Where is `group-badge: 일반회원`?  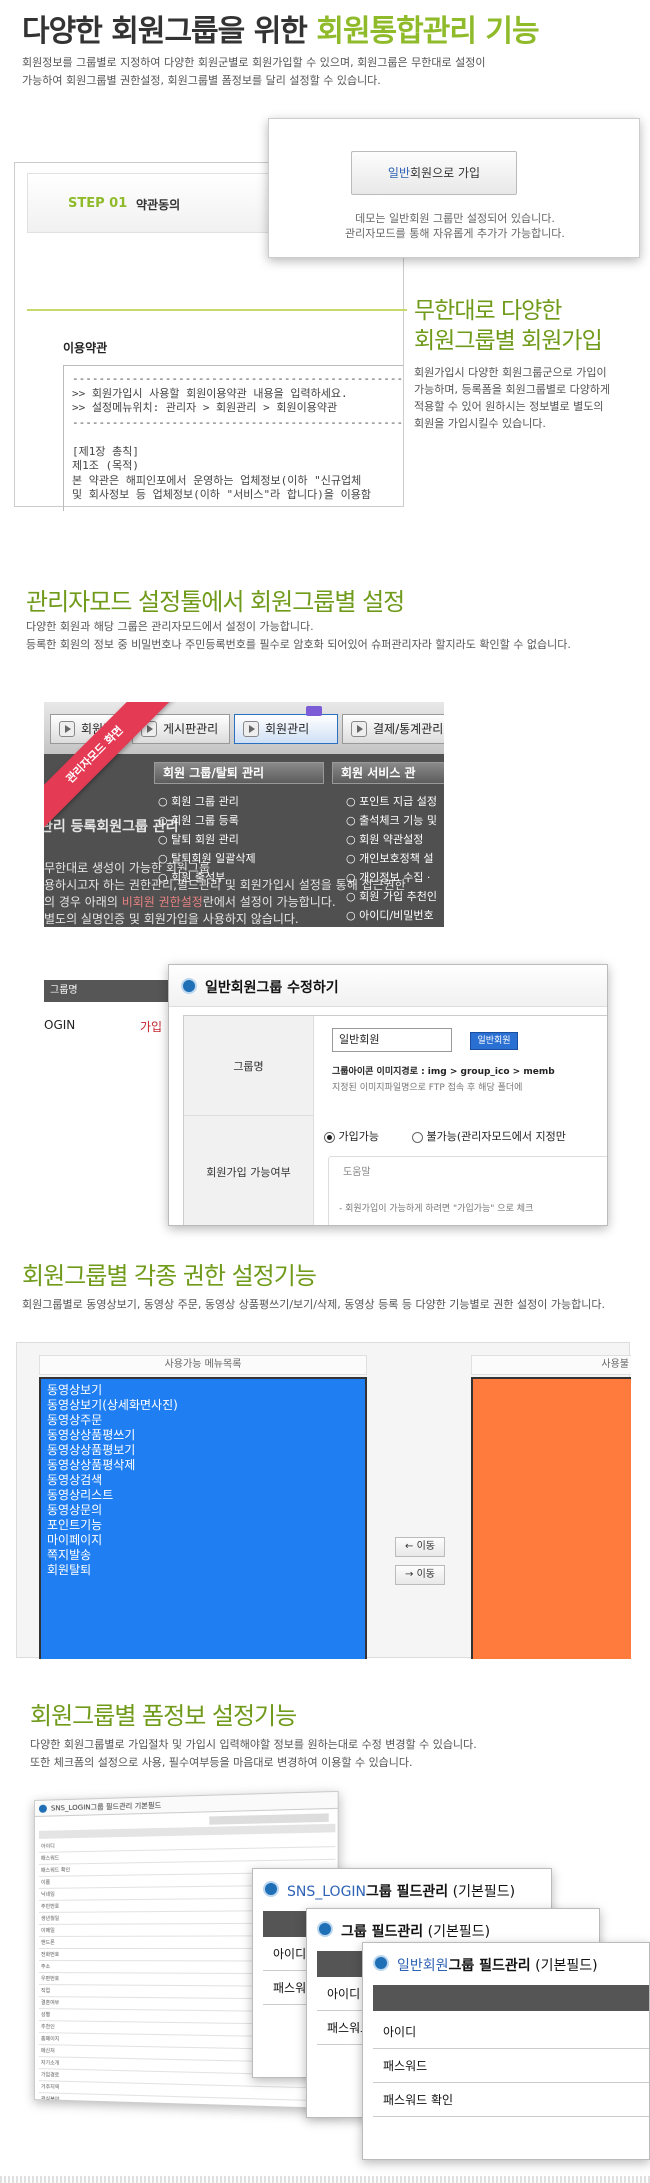
group-badge: 일반회원 is located at coordinates (494, 1041).